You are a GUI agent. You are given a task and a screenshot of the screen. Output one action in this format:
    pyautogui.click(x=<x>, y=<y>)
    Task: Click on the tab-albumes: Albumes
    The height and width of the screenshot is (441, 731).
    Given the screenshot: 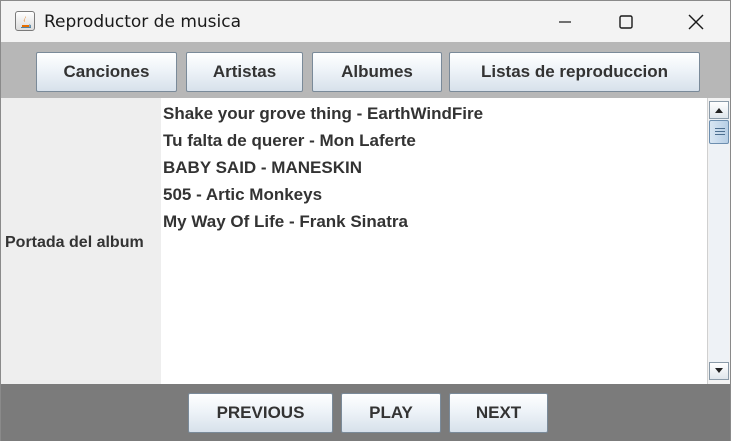 What is the action you would take?
    pyautogui.click(x=377, y=72)
    